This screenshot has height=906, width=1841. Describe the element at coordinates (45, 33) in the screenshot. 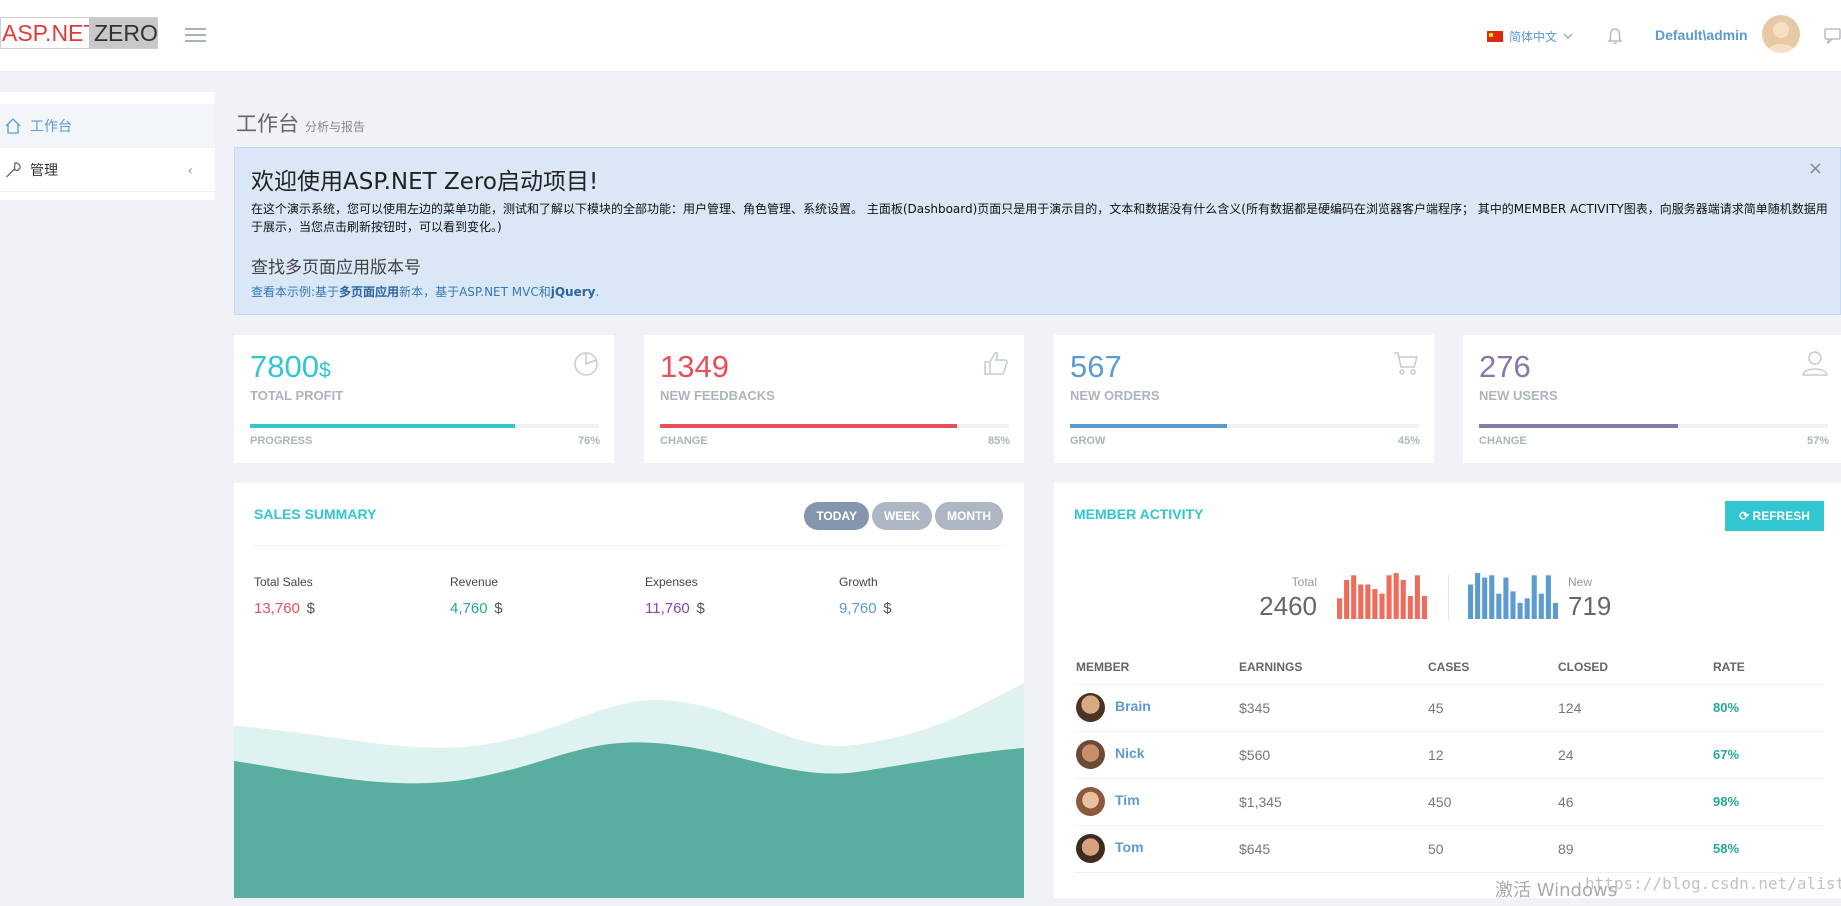

I see `logo-text-left: ASP.NET` at that location.